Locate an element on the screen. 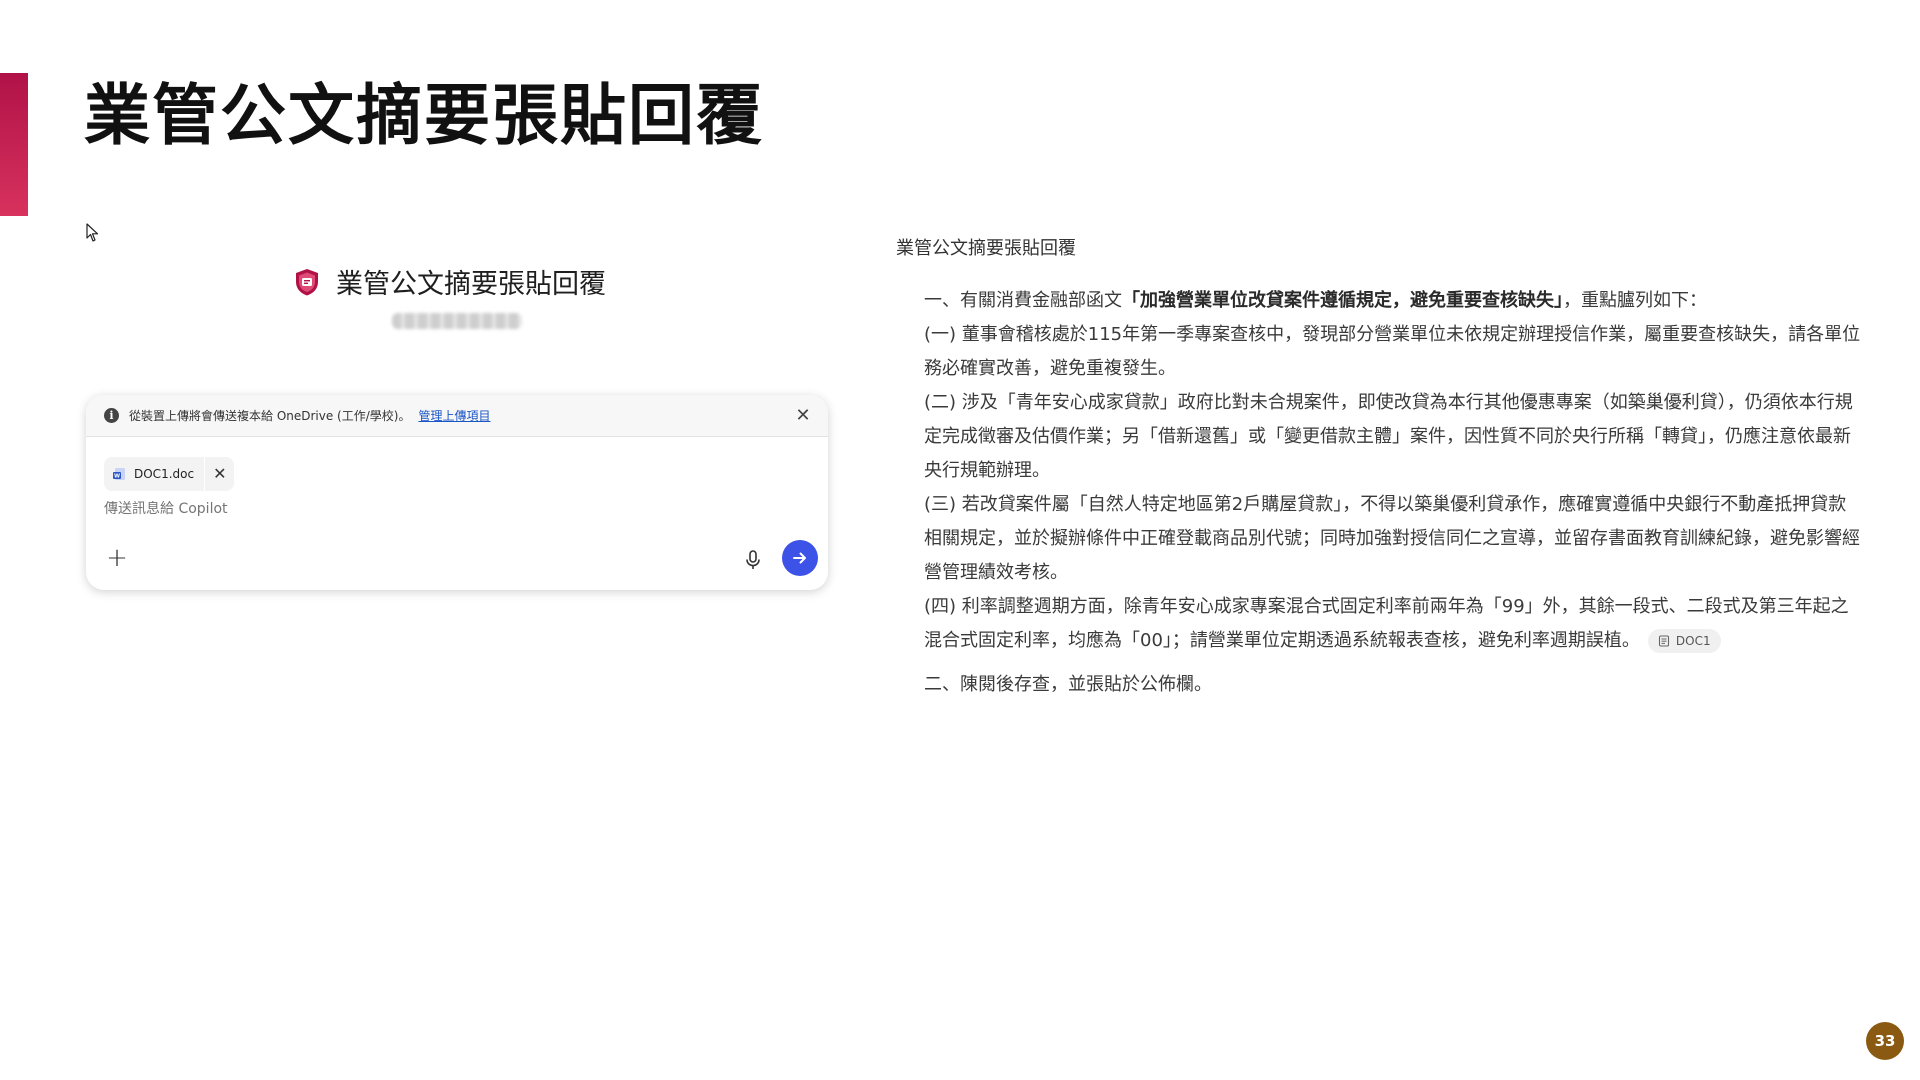 This screenshot has height=1080, width=1920. microphone-icon is located at coordinates (753, 560).